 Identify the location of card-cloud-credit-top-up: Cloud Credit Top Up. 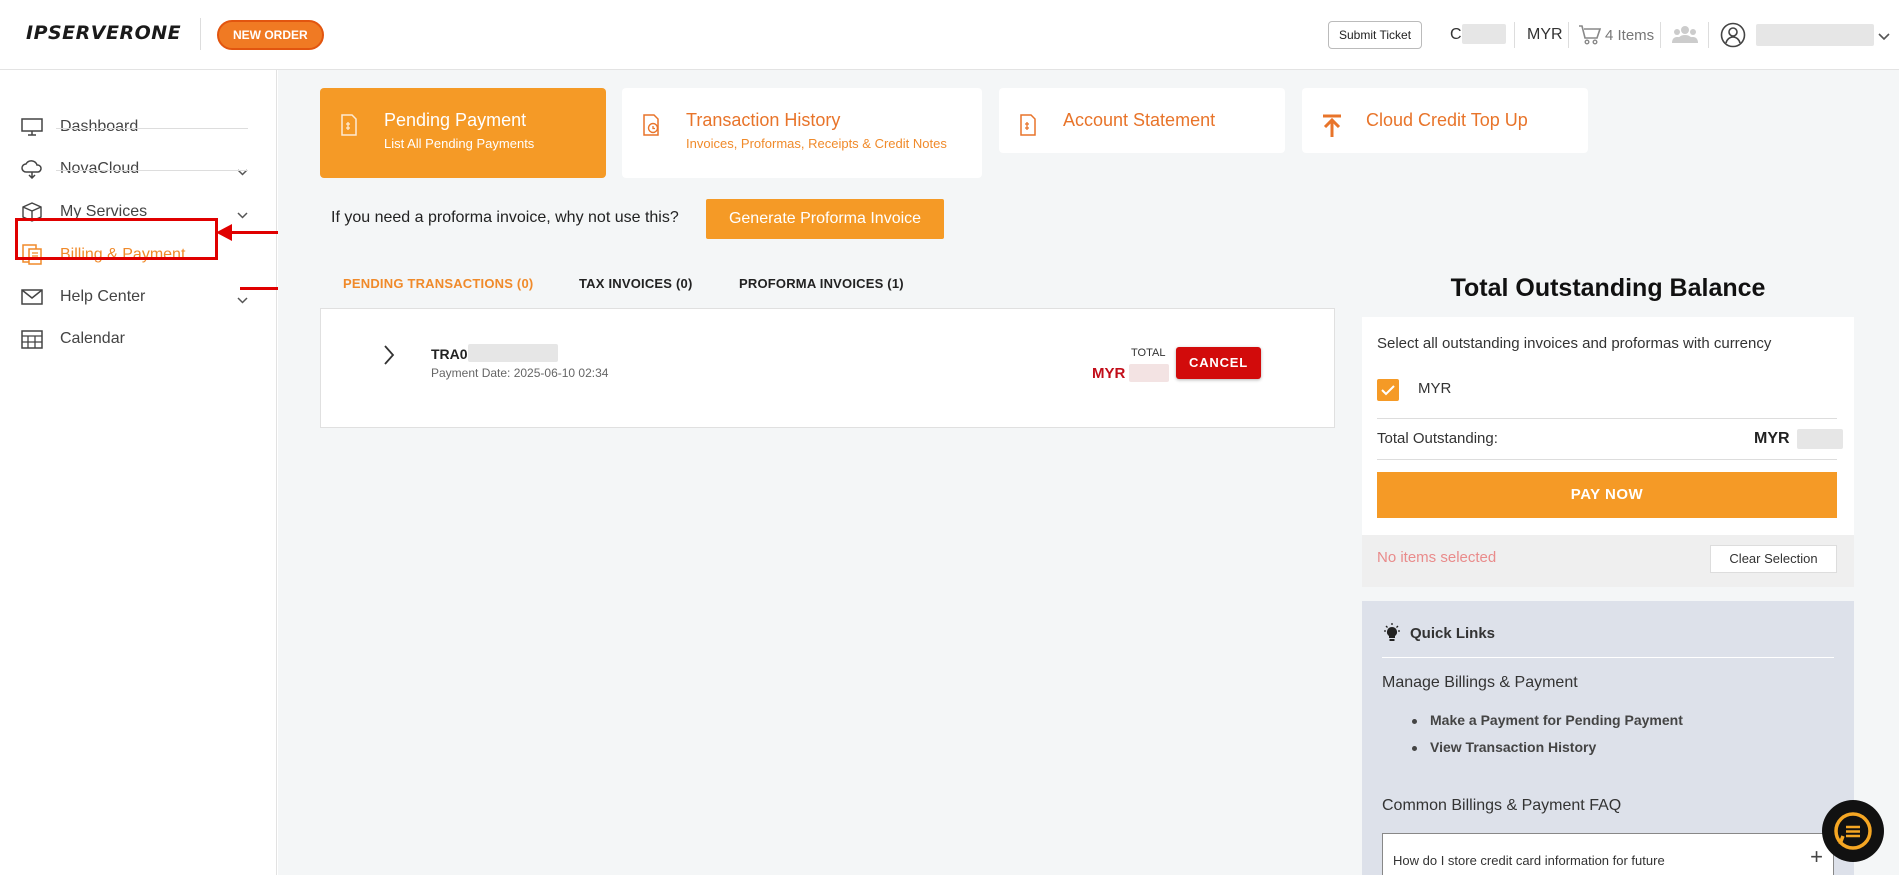
(1445, 120).